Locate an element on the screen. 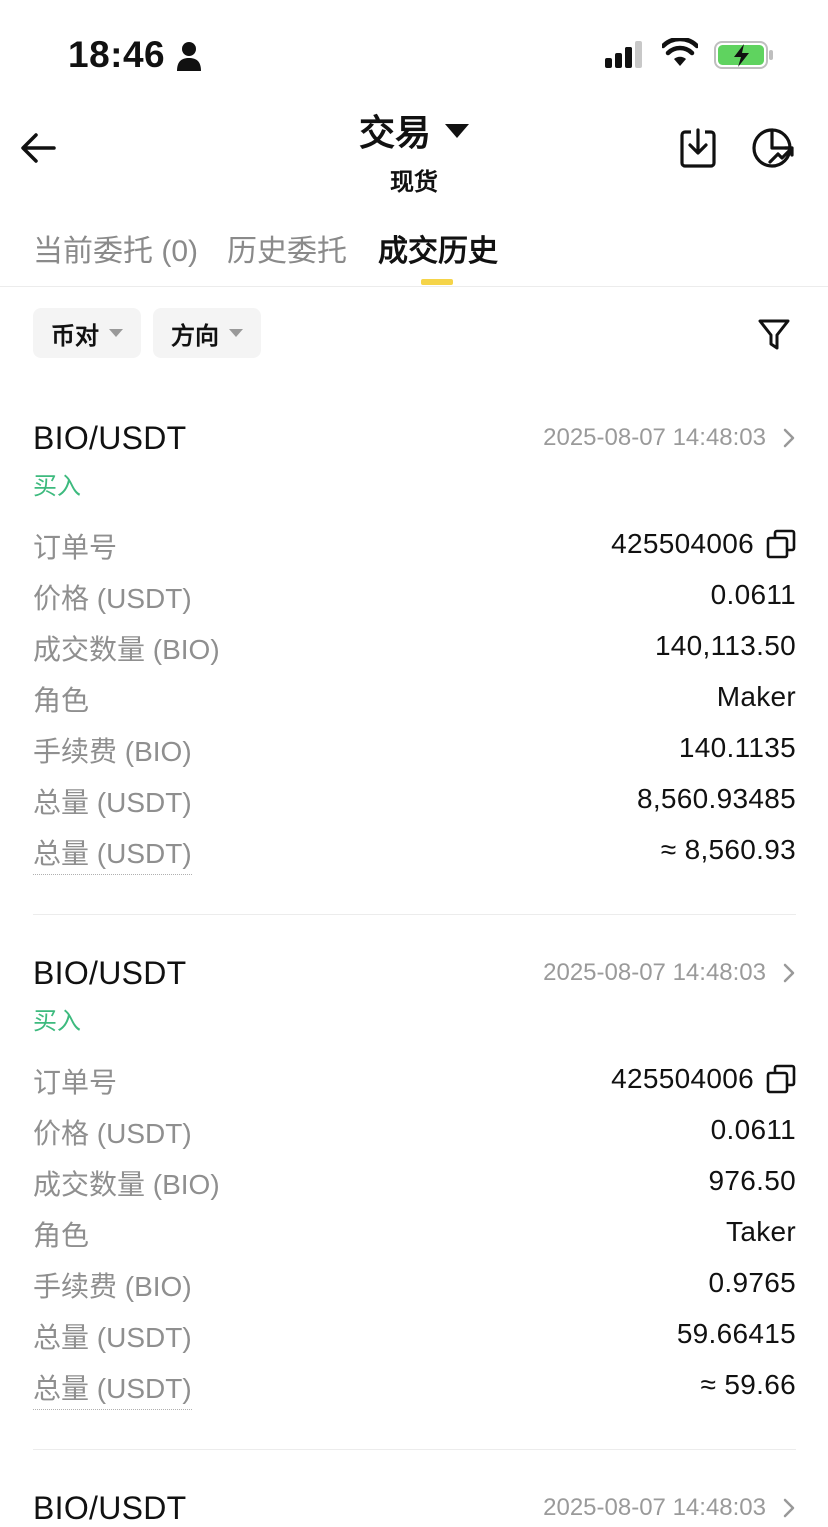  active-tab-indicator is located at coordinates (437, 282).